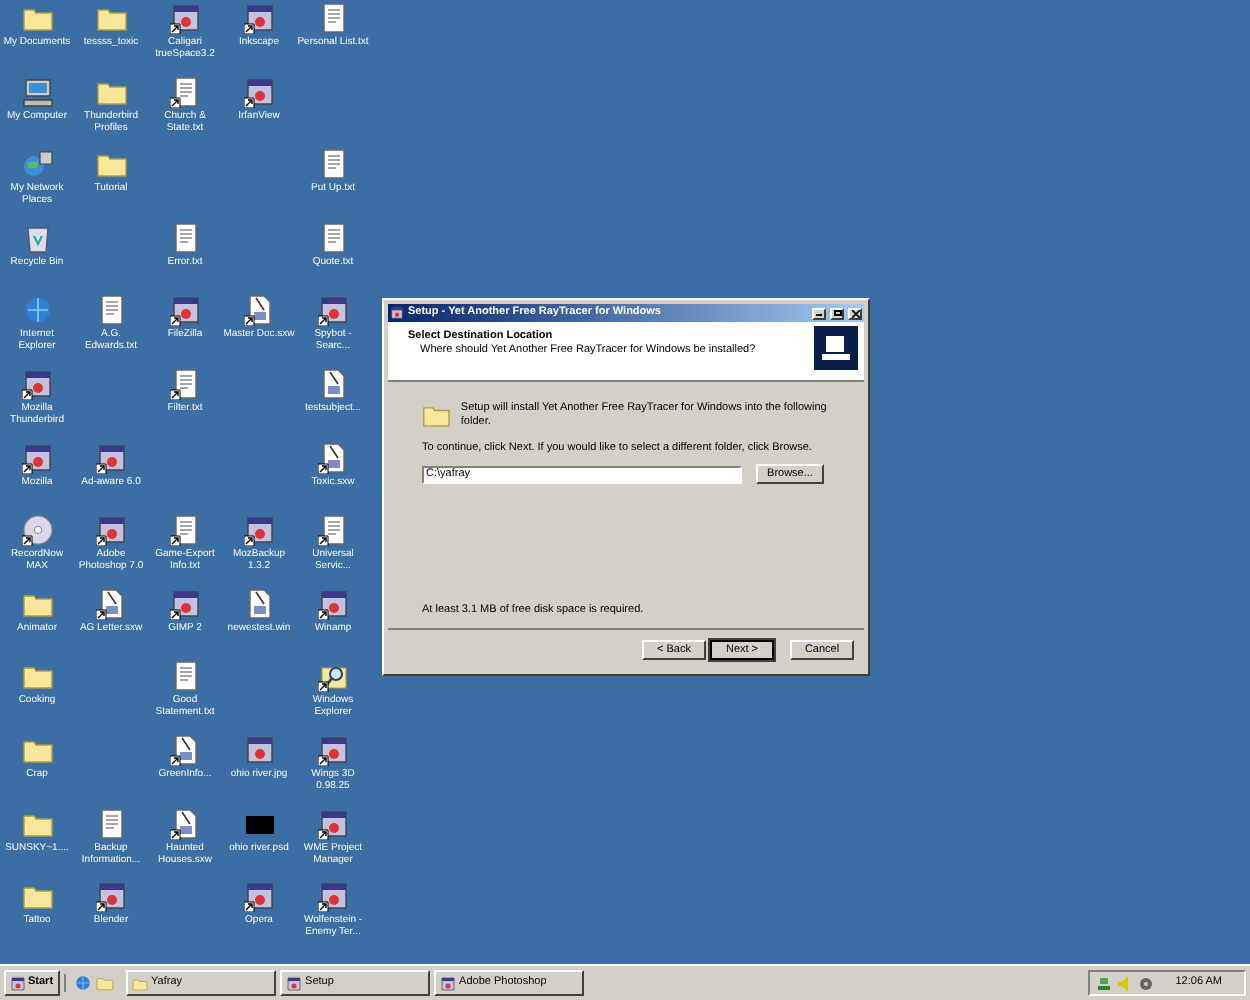 This screenshot has height=1000, width=1250. I want to click on quick-launch-button, so click(82, 983).